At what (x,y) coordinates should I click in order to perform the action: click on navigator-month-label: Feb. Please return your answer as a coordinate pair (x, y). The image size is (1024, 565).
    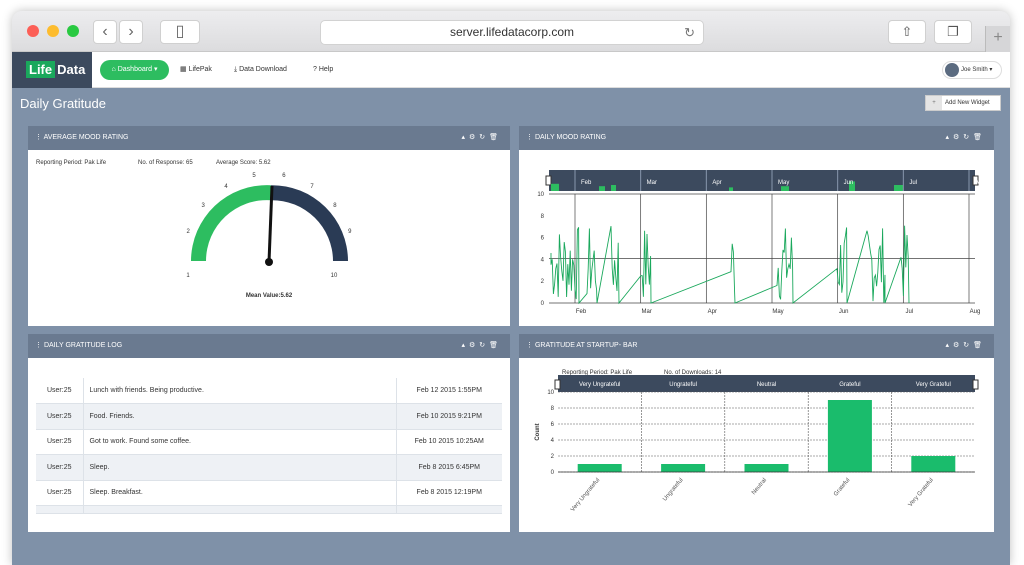
    Looking at the image, I should click on (586, 183).